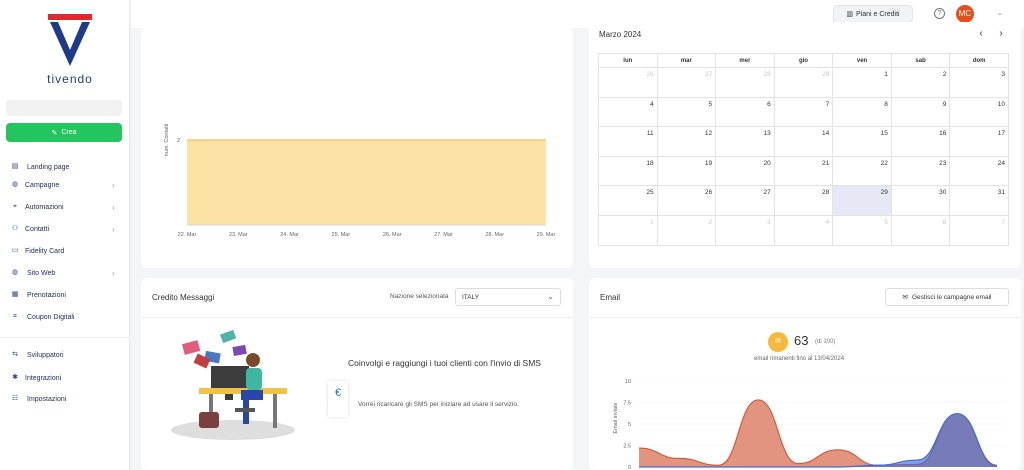 The height and width of the screenshot is (470, 1024). I want to click on help-icon: ?, so click(939, 13).